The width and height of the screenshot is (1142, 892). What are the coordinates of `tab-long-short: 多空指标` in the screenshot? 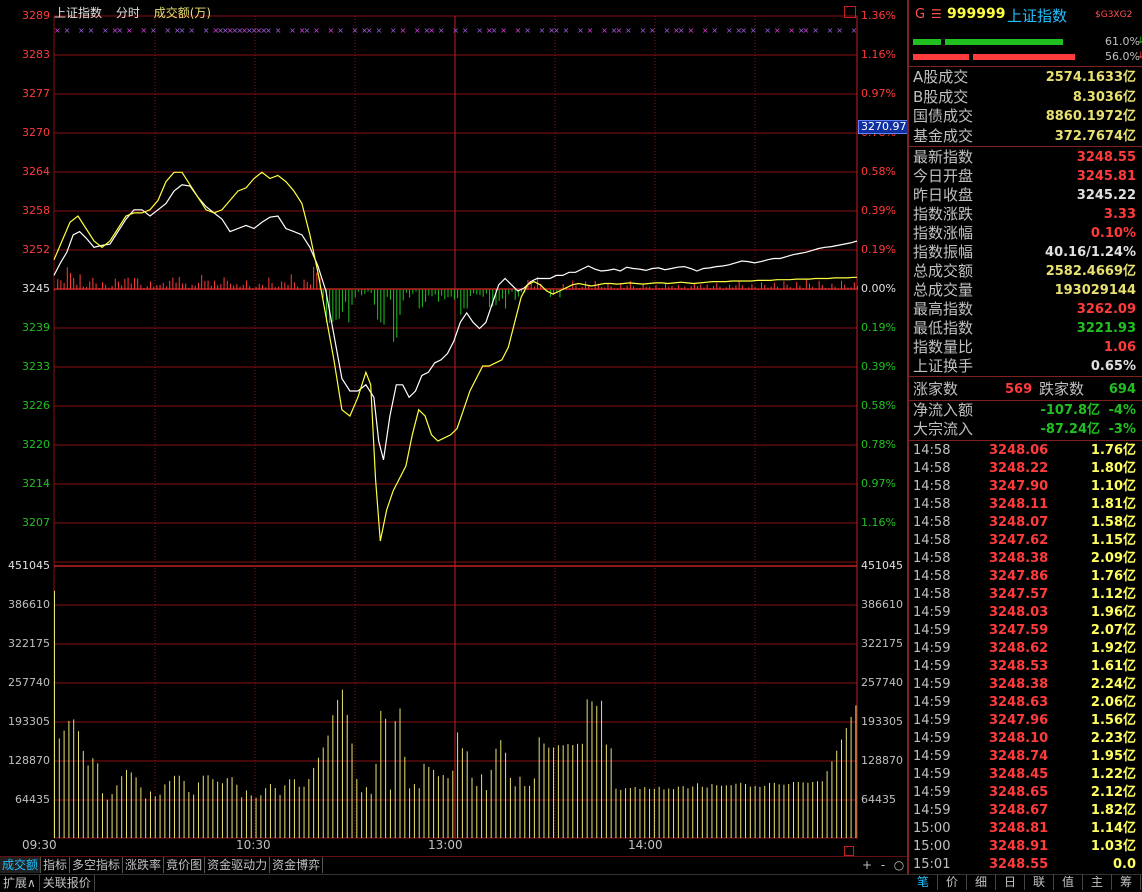 It's located at (97, 865).